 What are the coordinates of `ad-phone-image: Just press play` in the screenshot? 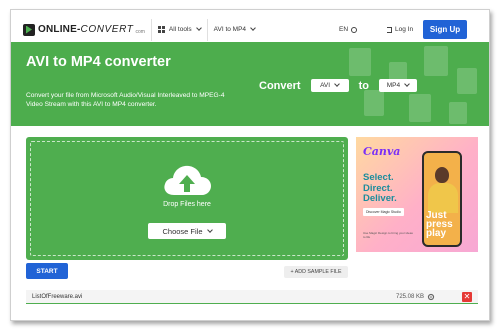 It's located at (442, 199).